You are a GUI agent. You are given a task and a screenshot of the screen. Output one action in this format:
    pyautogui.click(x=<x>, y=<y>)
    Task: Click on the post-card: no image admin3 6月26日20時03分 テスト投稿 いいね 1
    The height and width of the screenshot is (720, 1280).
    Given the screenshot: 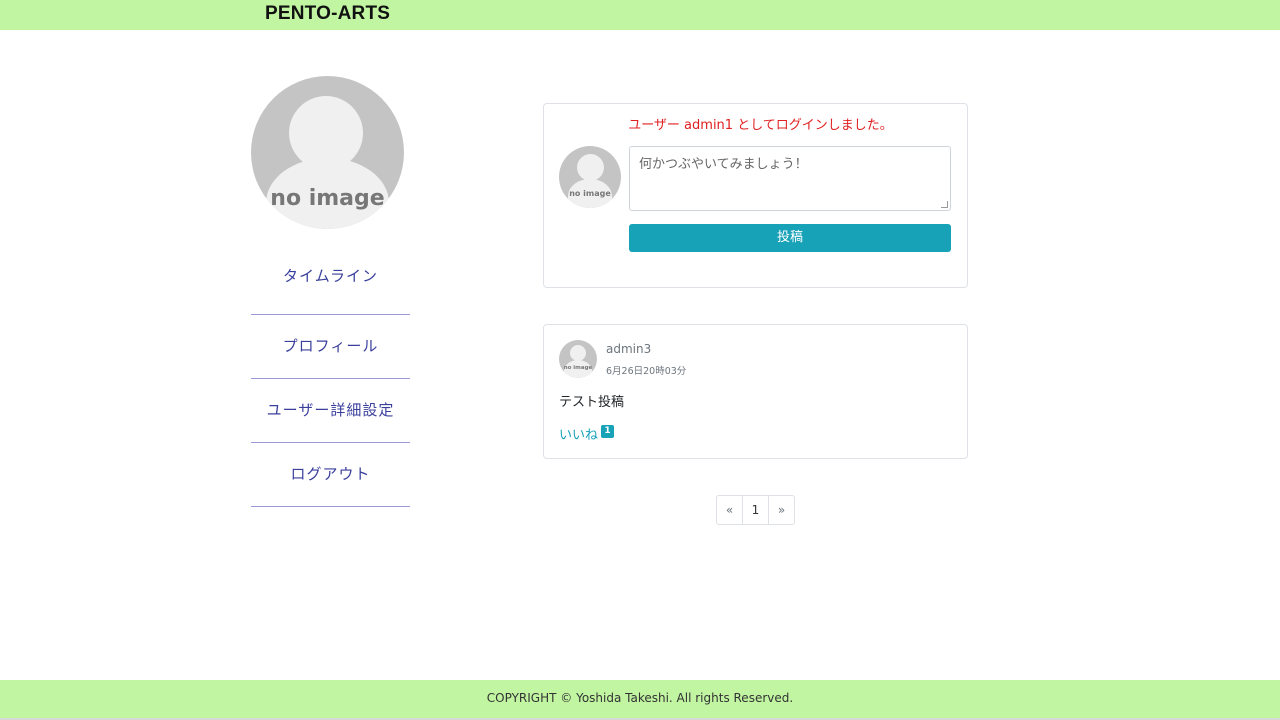 What is the action you would take?
    pyautogui.click(x=755, y=391)
    